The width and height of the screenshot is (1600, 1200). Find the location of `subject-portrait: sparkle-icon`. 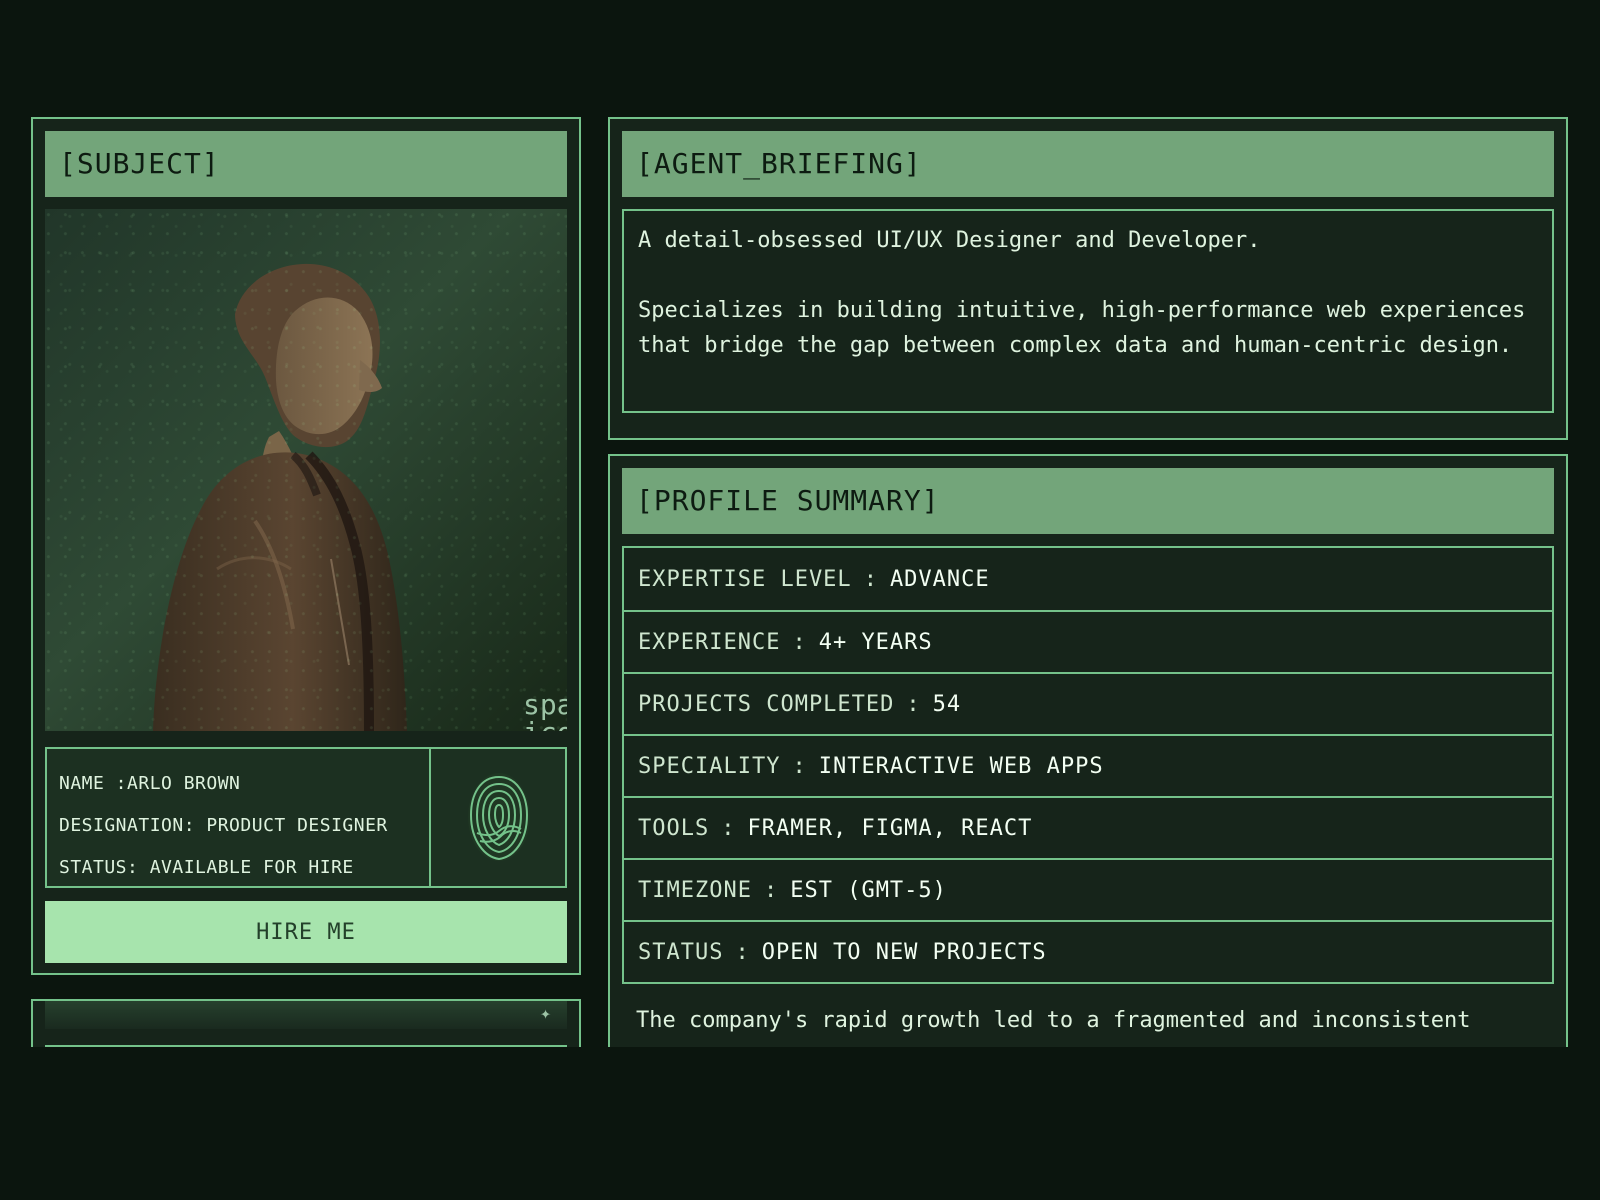

subject-portrait: sparkle-icon is located at coordinates (306, 470).